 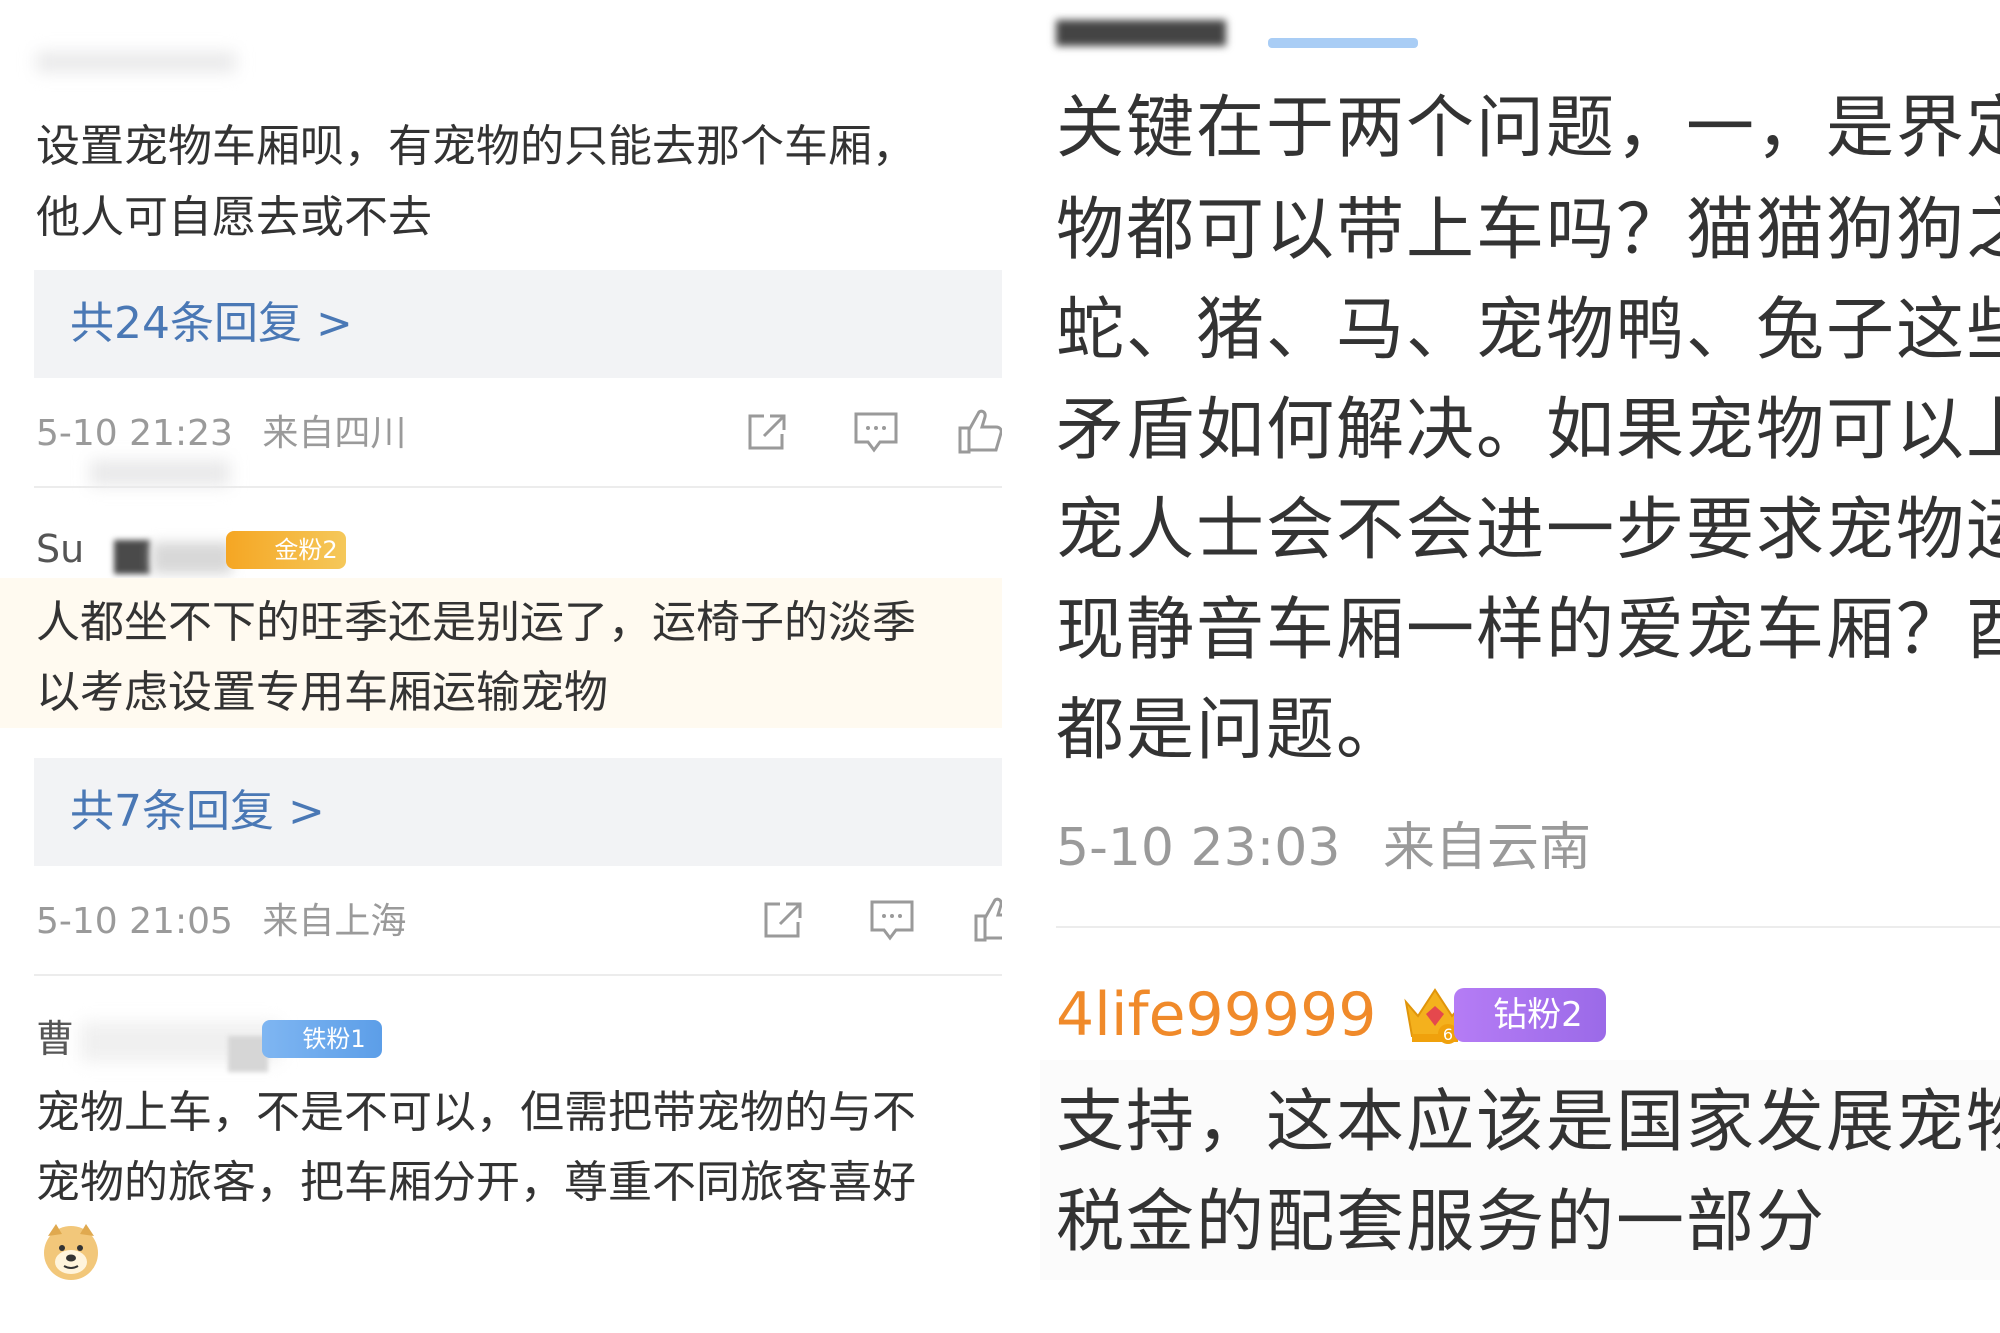 I want to click on comment-text-line: 人都坐不下的旺季还是别运了，运椅子的淡季, so click(x=476, y=622).